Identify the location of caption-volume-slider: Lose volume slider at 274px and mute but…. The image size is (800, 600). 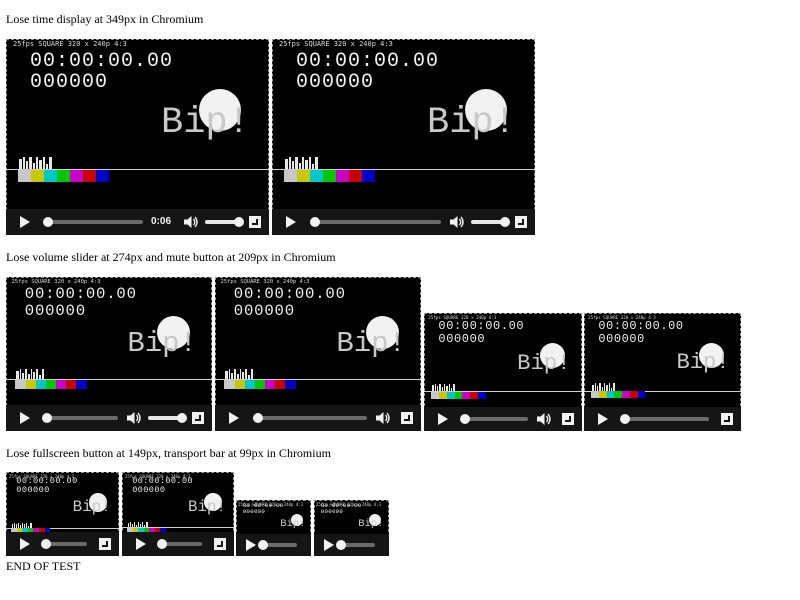
(171, 257).